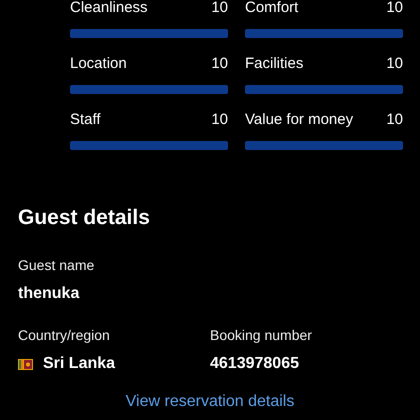 The width and height of the screenshot is (420, 420). Describe the element at coordinates (84, 218) in the screenshot. I see `section-title: Guest details` at that location.